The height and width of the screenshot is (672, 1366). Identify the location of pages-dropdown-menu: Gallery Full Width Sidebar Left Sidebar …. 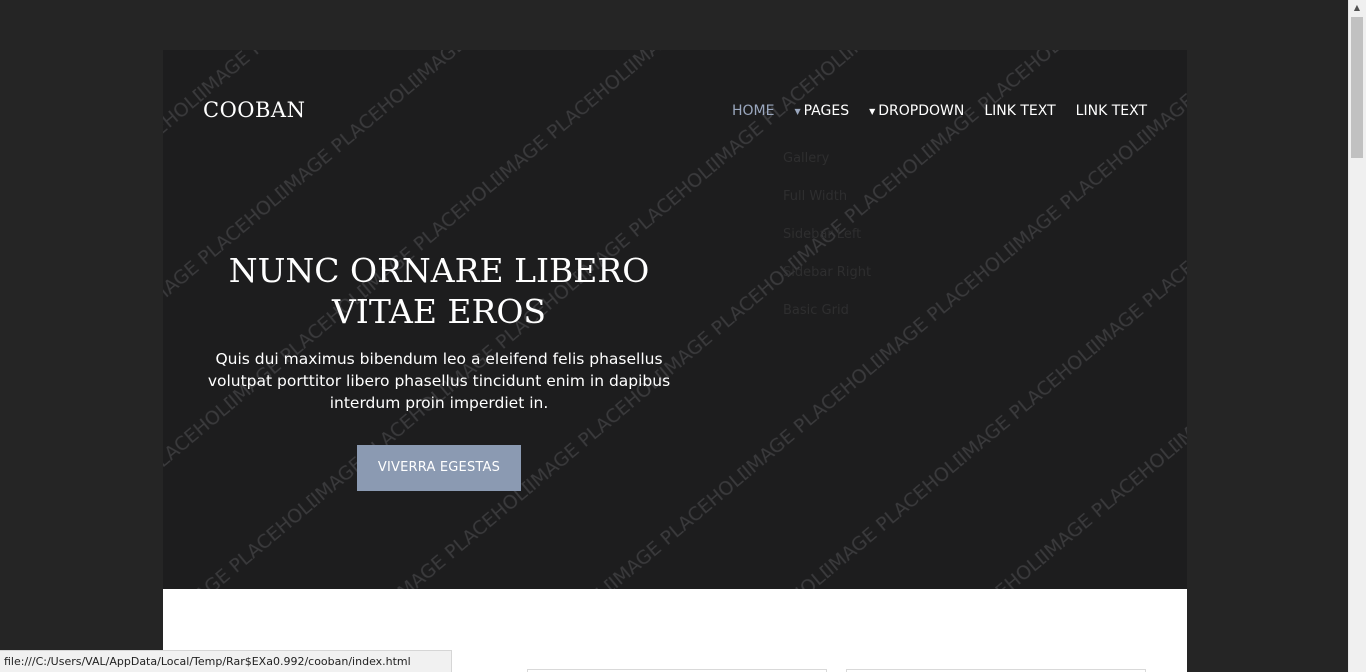
(863, 235).